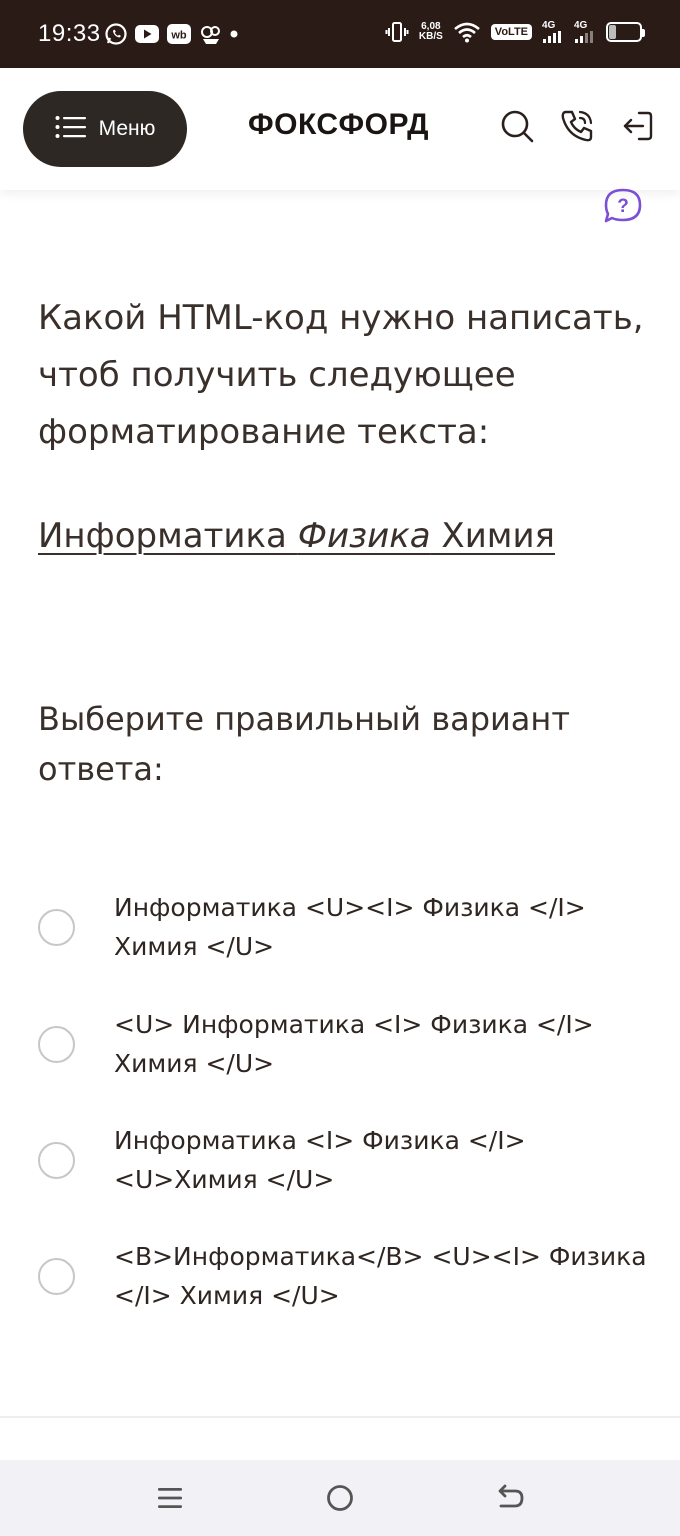 The width and height of the screenshot is (680, 1536). I want to click on example-part-3: Химия, so click(493, 536).